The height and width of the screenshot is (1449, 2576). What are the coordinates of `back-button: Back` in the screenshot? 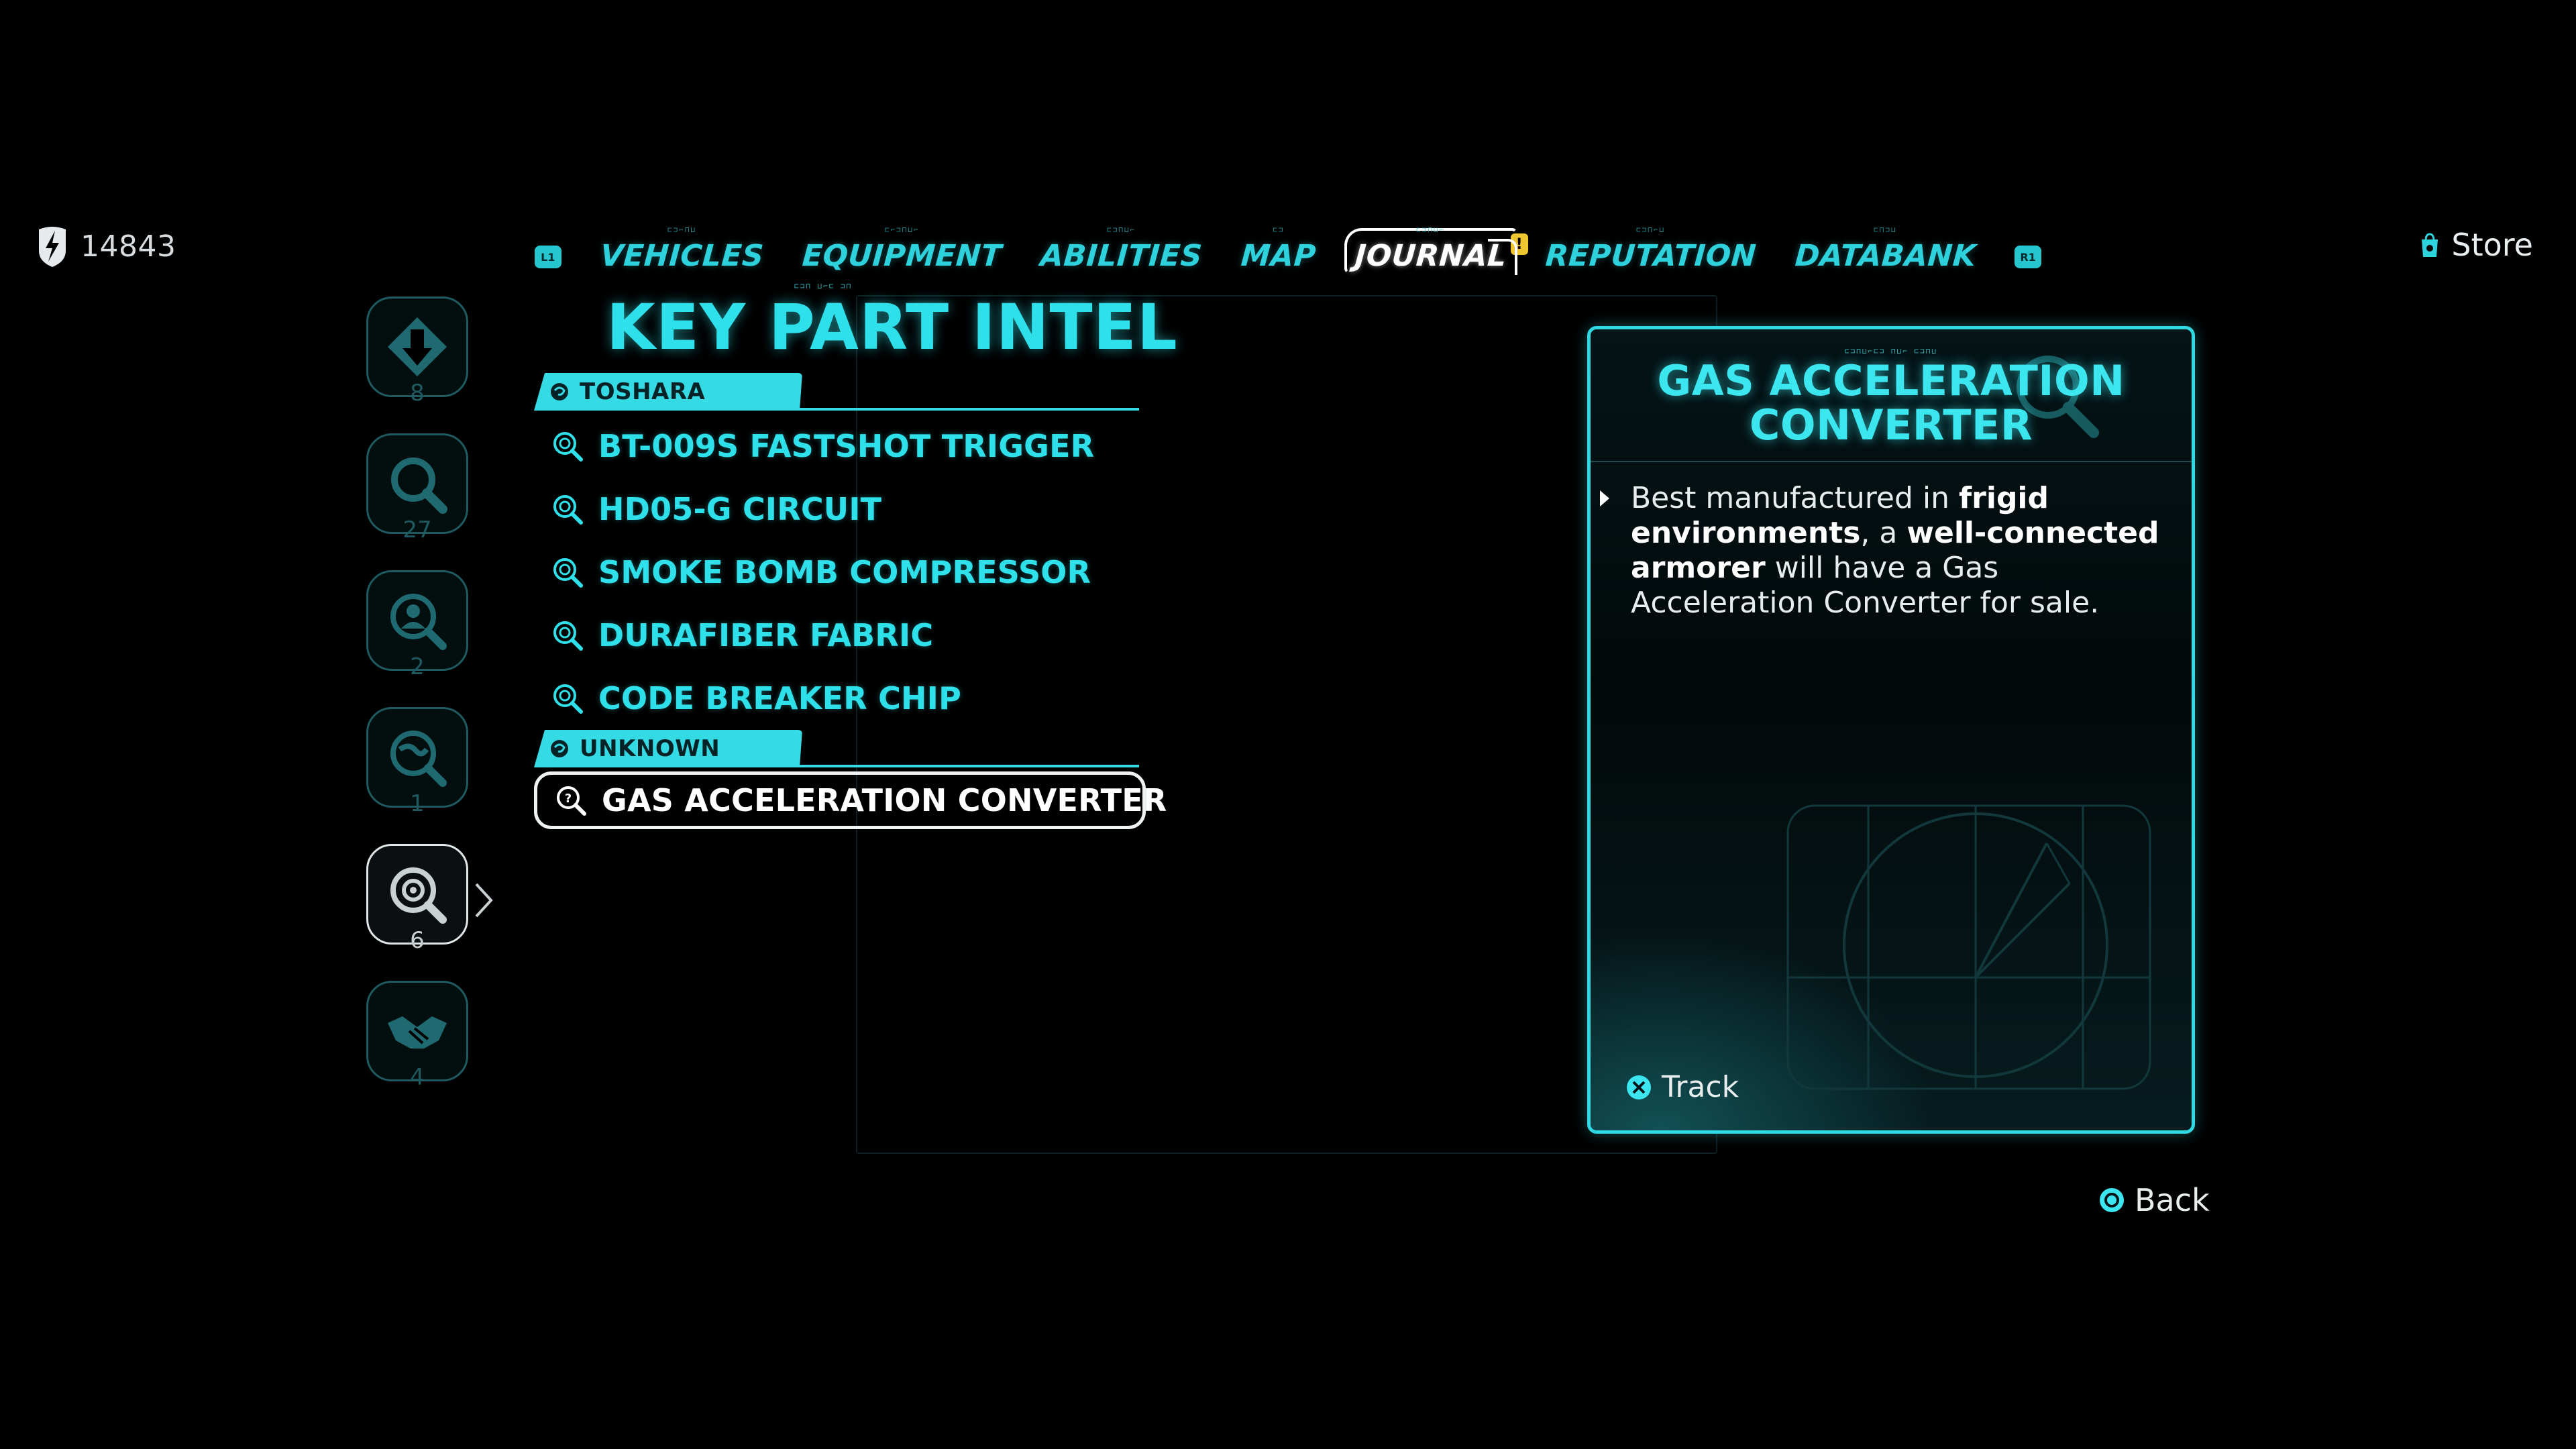 It's located at (2154, 1200).